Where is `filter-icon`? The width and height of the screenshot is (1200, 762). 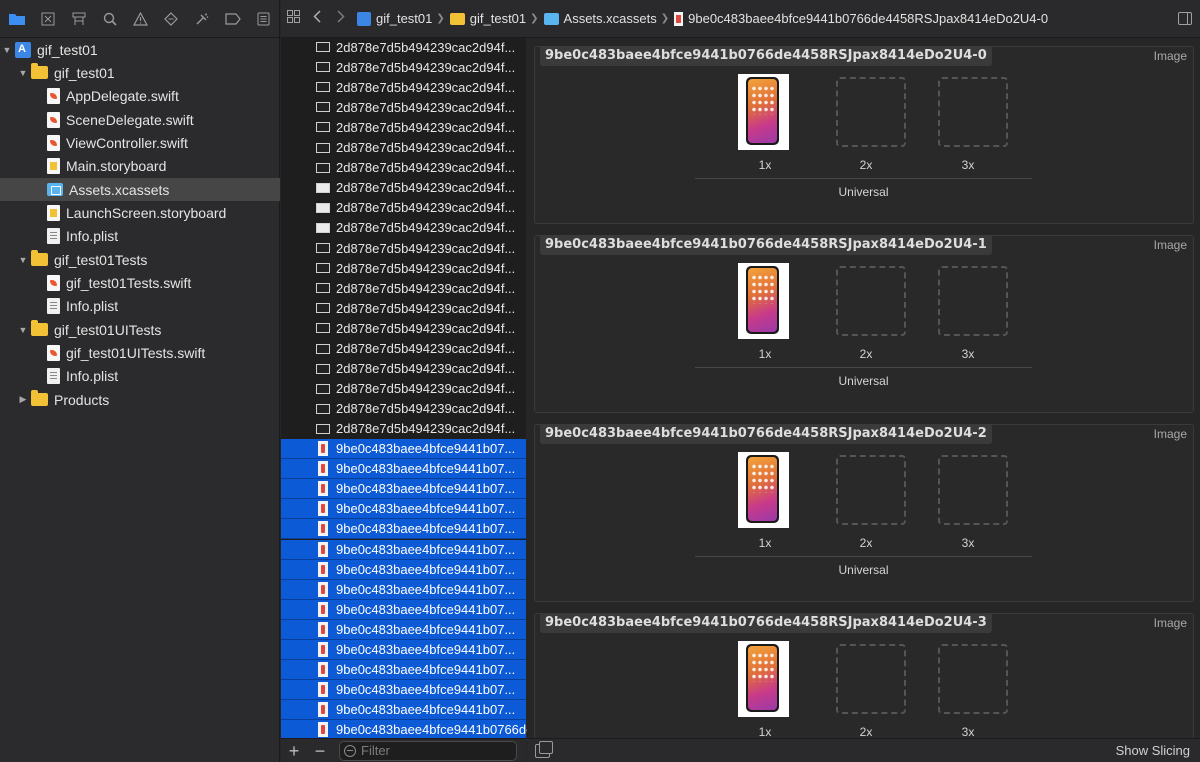 filter-icon is located at coordinates (350, 750).